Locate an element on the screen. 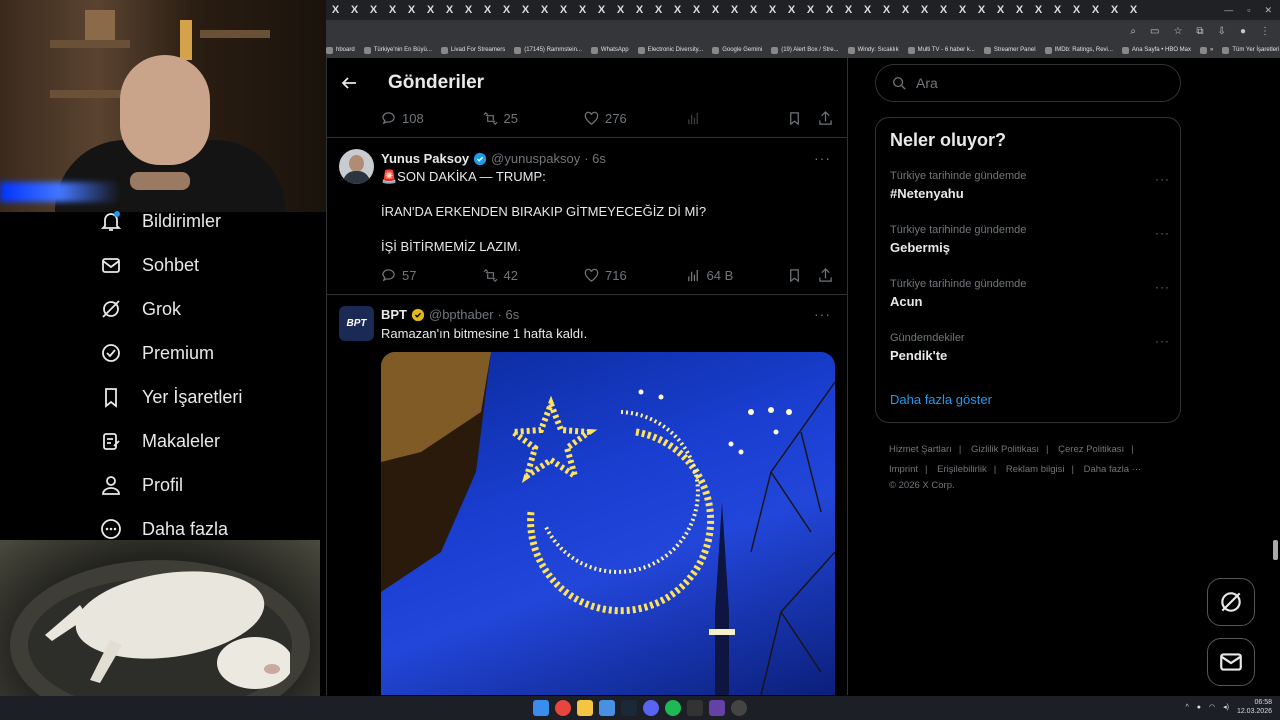 The width and height of the screenshot is (1280, 720). wifi-icon: ◠ is located at coordinates (1212, 707).